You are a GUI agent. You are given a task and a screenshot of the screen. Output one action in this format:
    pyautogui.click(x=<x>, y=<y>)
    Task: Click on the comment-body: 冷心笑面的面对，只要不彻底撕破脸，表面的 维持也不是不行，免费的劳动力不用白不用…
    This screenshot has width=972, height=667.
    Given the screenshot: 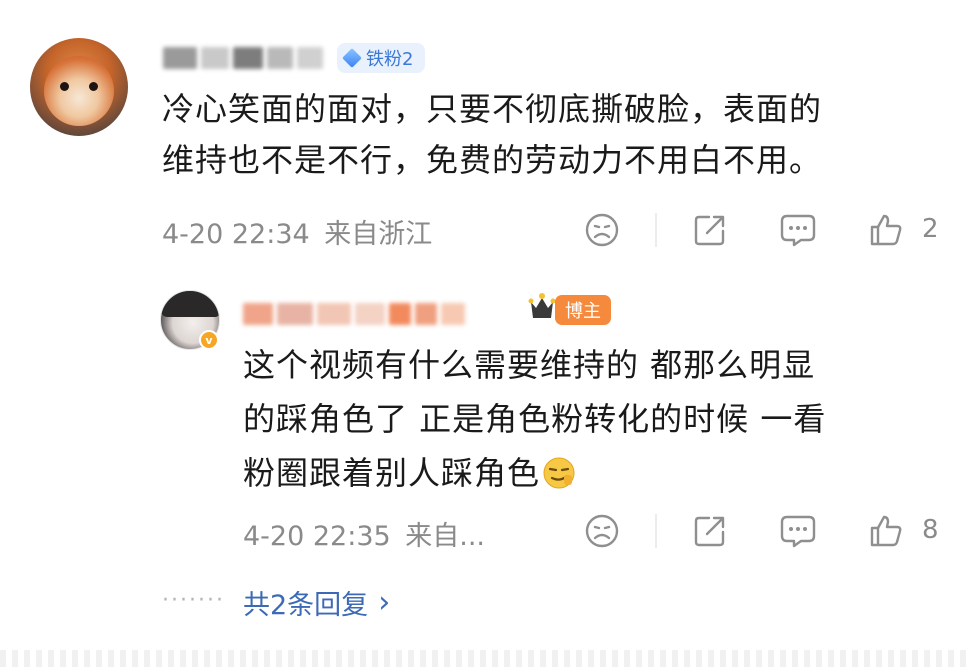 What is the action you would take?
    pyautogui.click(x=562, y=135)
    